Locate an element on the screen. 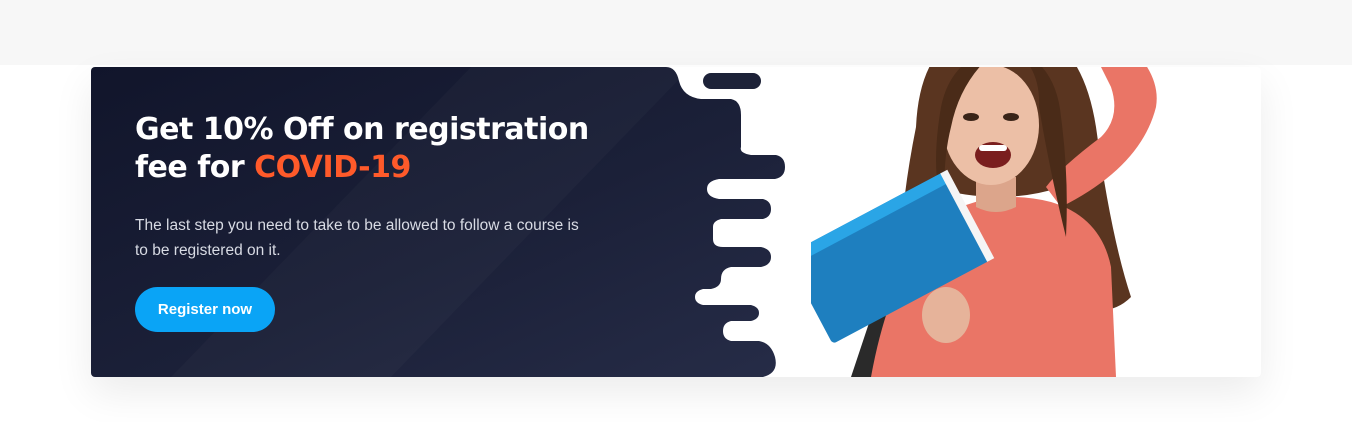 This screenshot has height=422, width=1352. teeth is located at coordinates (993, 148).